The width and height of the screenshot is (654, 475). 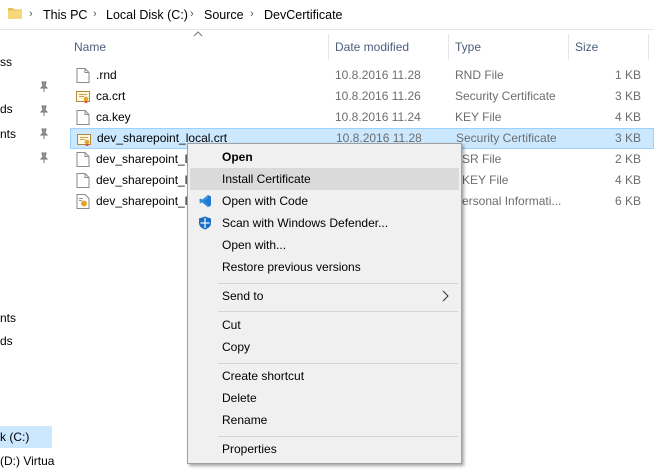 What do you see at coordinates (90, 48) in the screenshot?
I see `column-header-name: Name` at bounding box center [90, 48].